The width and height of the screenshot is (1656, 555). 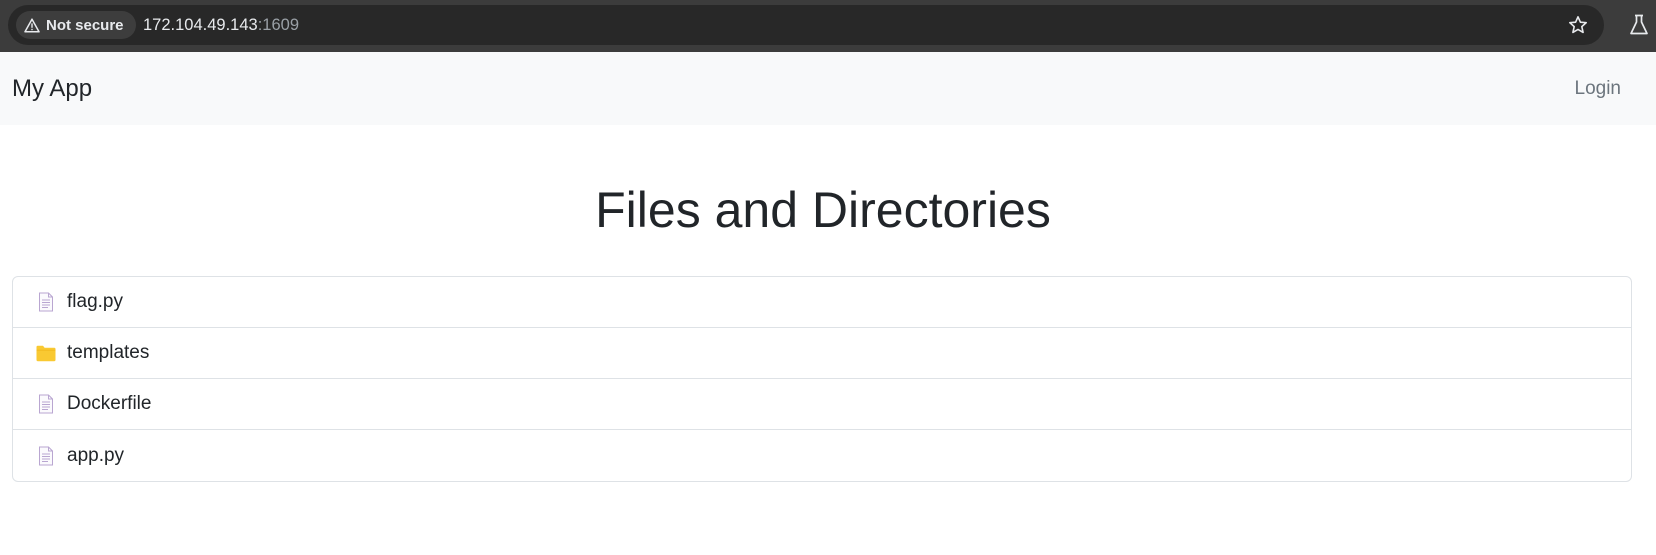 I want to click on page-title: Files and Directories, so click(x=823, y=210).